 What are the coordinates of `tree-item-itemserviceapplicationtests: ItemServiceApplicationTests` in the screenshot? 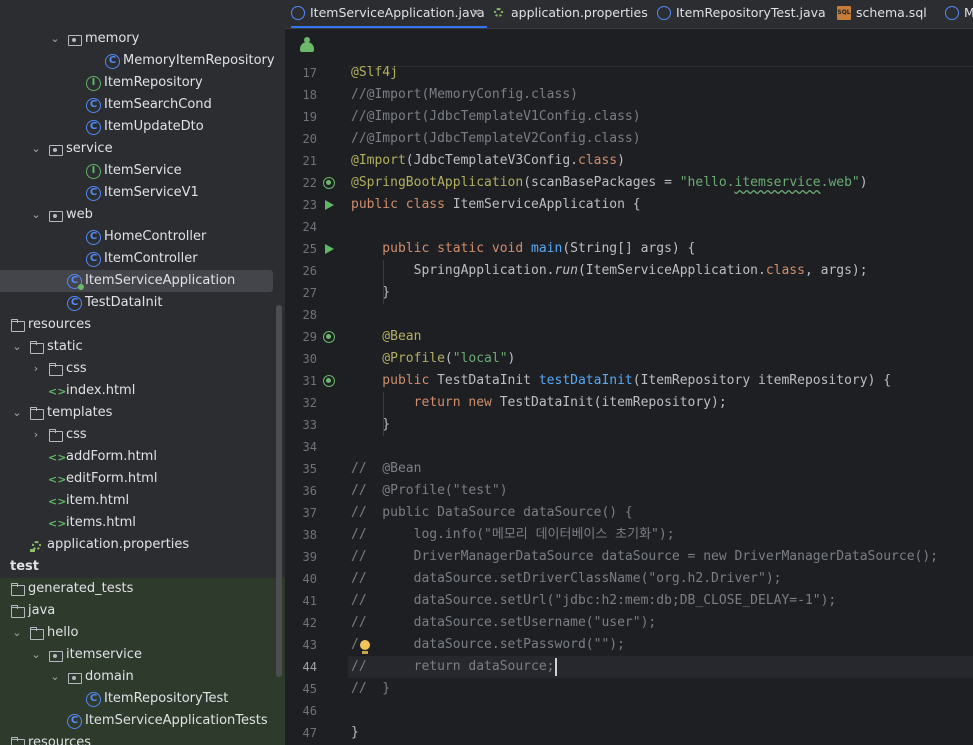 It's located at (142, 721).